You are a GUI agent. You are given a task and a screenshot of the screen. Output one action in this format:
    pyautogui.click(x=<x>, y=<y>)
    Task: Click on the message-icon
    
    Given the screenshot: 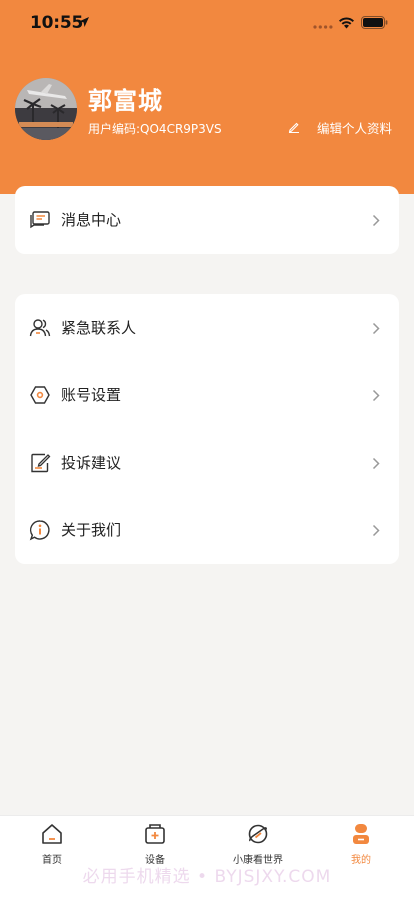 What is the action you would take?
    pyautogui.click(x=40, y=220)
    